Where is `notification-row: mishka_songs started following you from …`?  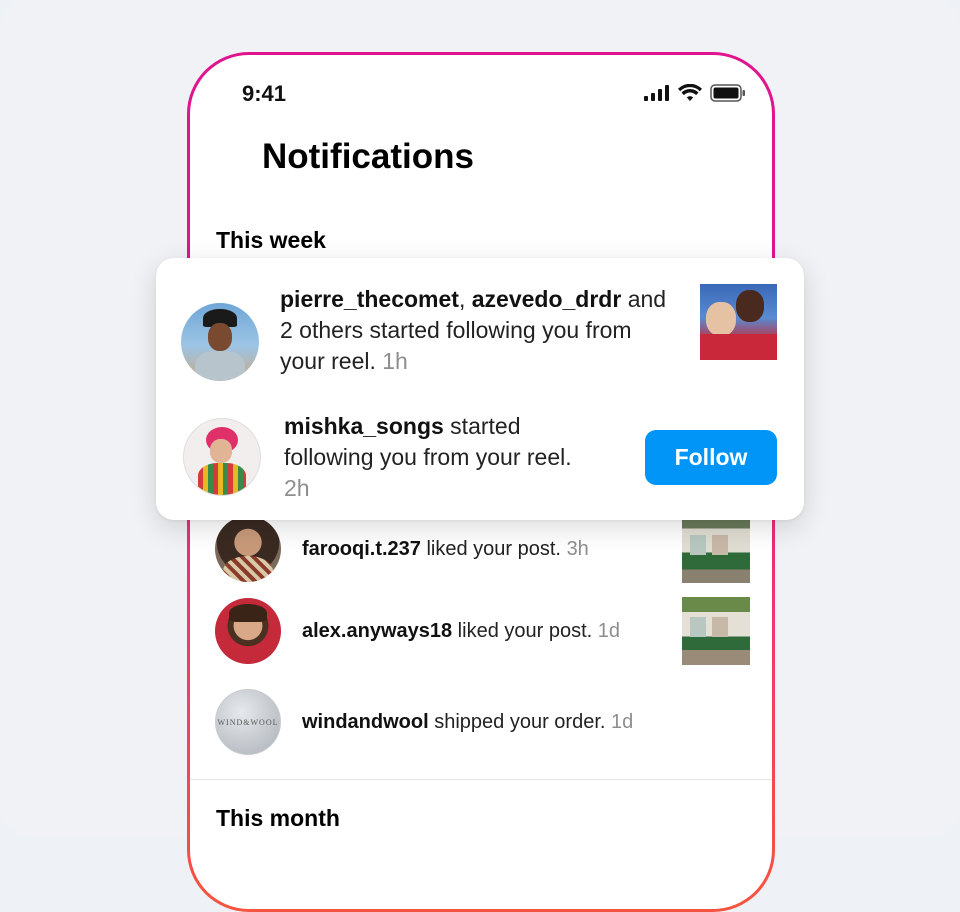 notification-row: mishka_songs started following you from … is located at coordinates (398, 457).